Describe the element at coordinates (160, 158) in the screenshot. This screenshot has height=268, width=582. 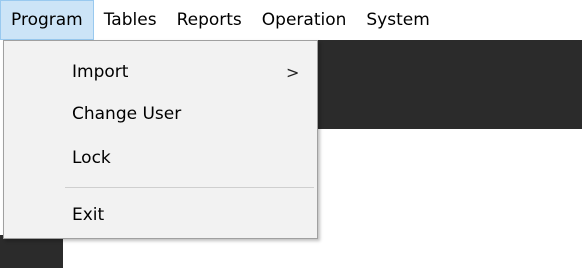
I see `menu-item-lock: Lock` at that location.